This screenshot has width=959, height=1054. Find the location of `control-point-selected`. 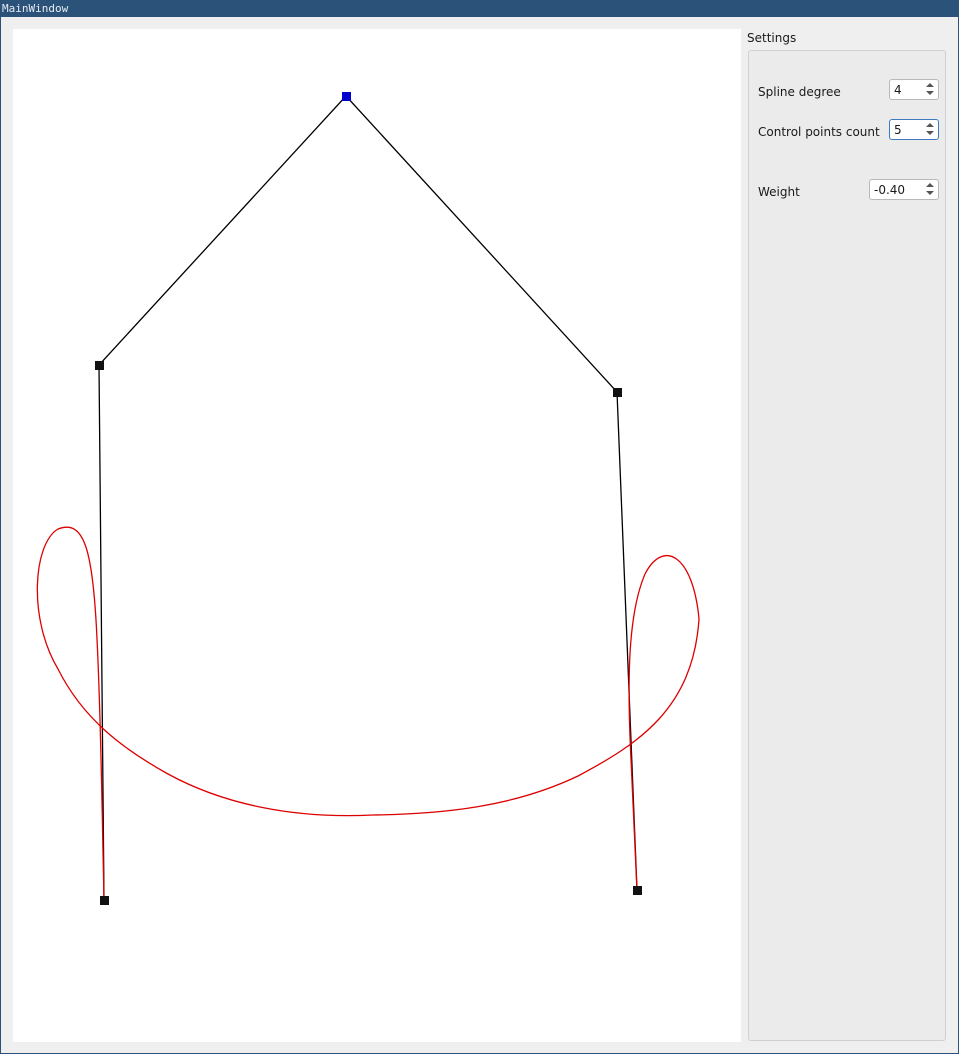

control-point-selected is located at coordinates (346, 96).